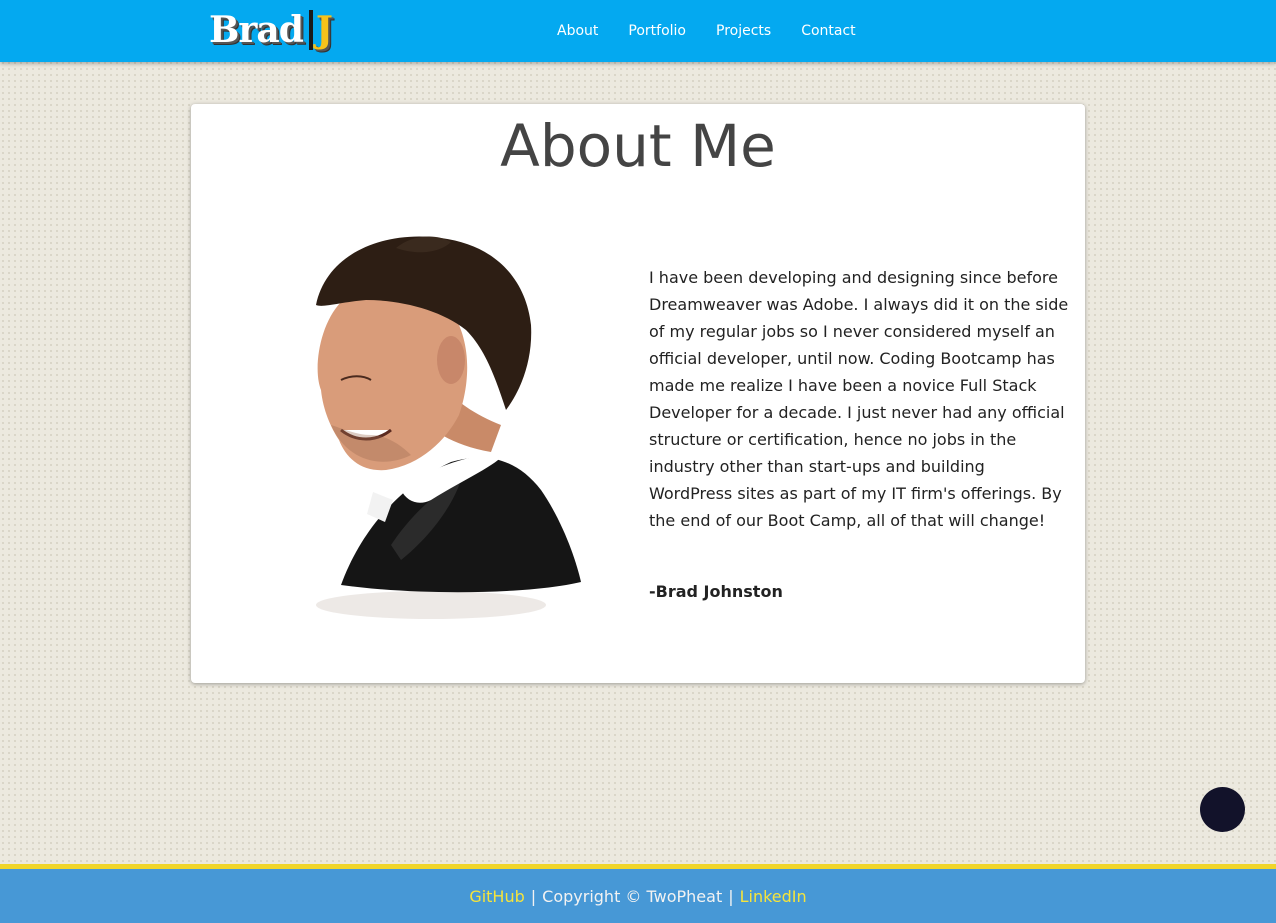 This screenshot has height=923, width=1276. Describe the element at coordinates (324, 30) in the screenshot. I see `brand-initial: J` at that location.